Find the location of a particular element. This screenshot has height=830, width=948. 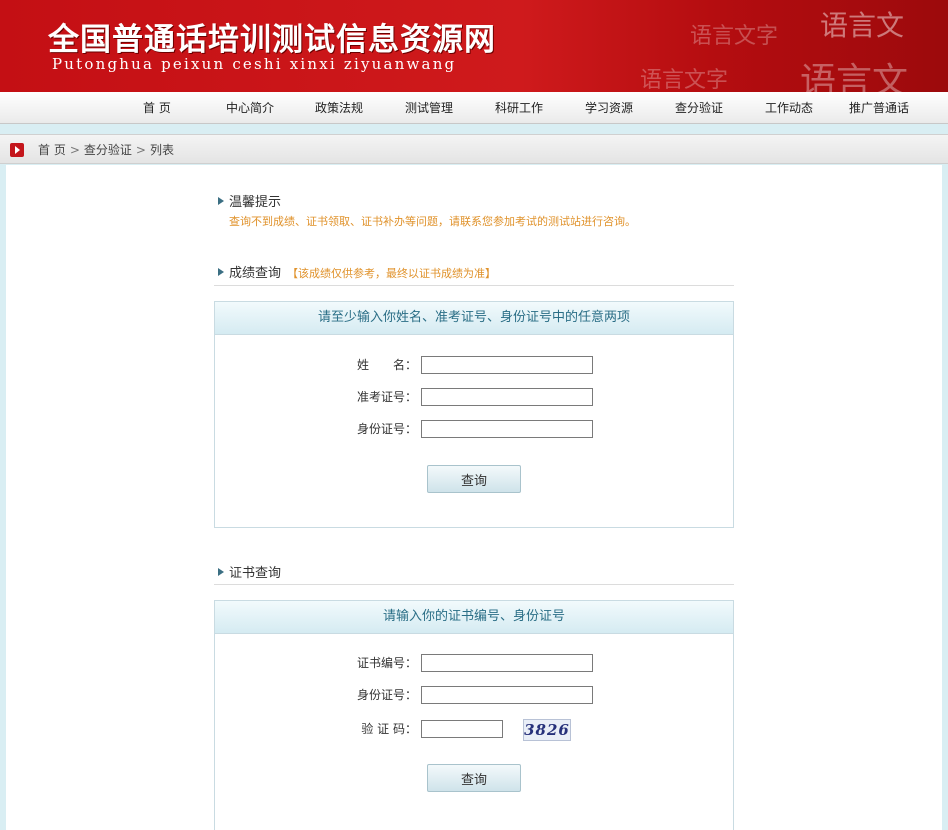

cert-query-panel-title: 请输入你的证书编号、身份证号 is located at coordinates (474, 617).